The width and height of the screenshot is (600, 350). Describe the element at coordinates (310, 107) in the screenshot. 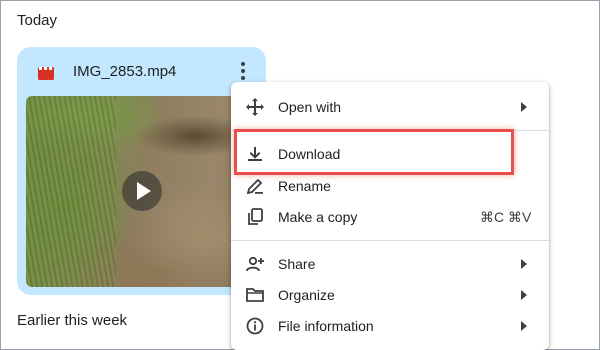

I see `menu-item-label: Open with` at that location.